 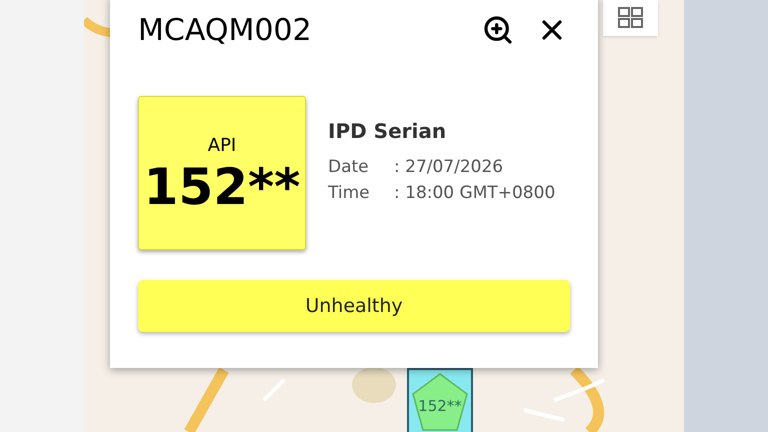 I want to click on layer-switcher, so click(x=630, y=18).